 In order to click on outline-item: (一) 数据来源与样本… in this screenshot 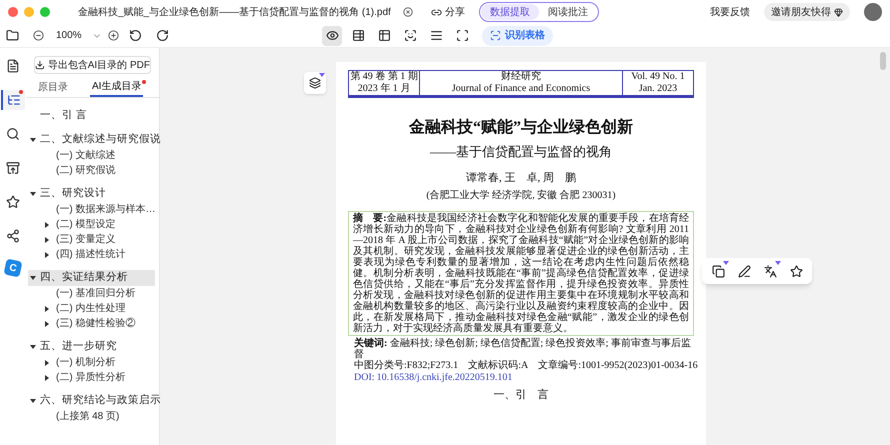, I will do `click(106, 209)`.